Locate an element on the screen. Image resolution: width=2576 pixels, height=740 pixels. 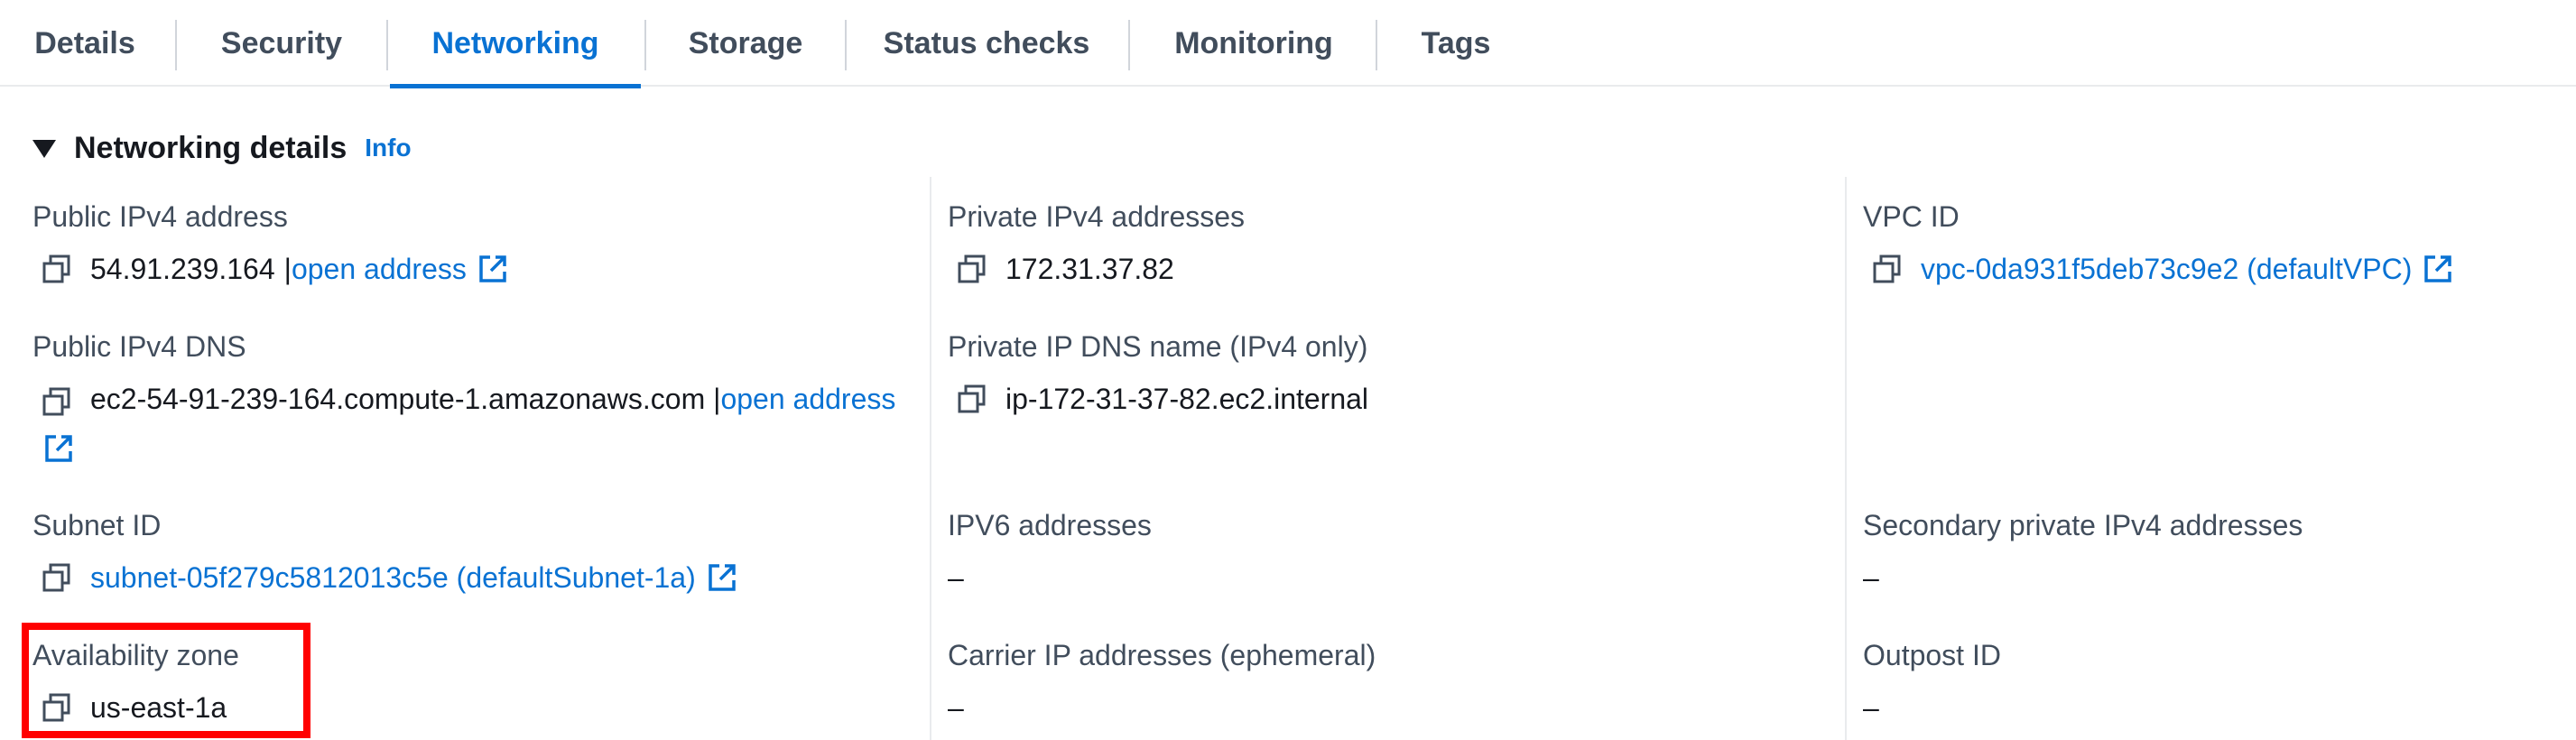
tab-storage: Storage is located at coordinates (745, 43).